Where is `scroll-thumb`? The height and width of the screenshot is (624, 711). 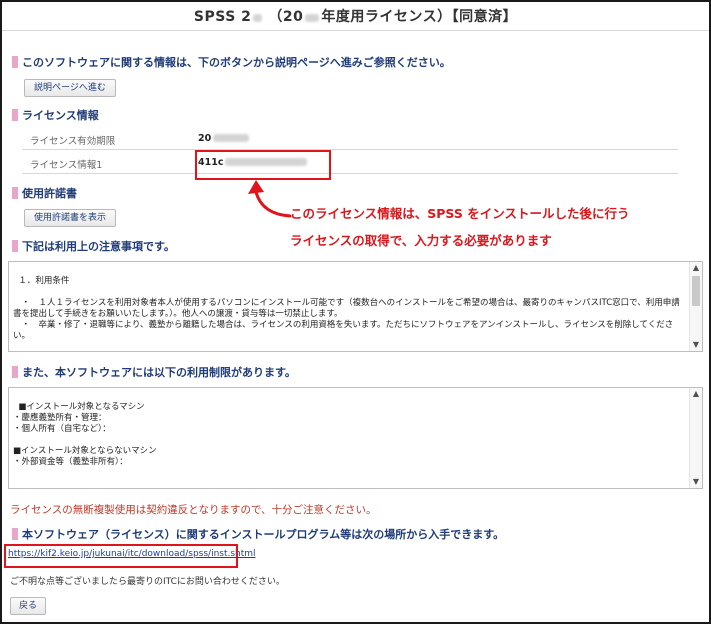
scroll-thumb is located at coordinates (696, 291).